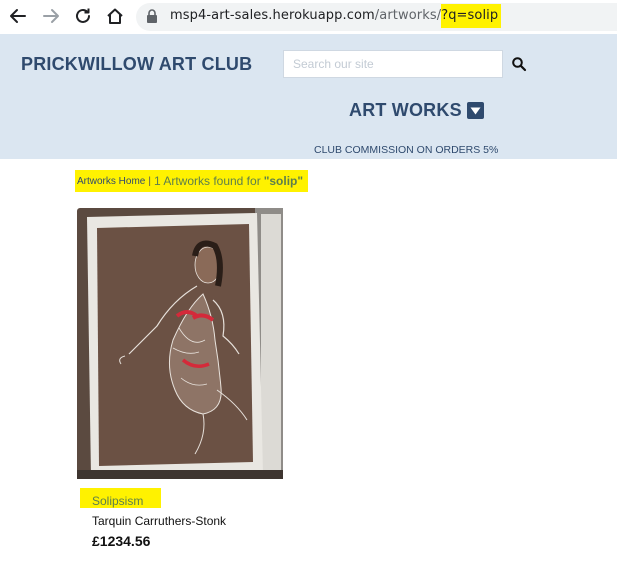 The image size is (617, 562). Describe the element at coordinates (406, 150) in the screenshot. I see `commission-note: CLUB COMMISSION ON ORDERS 5%` at that location.